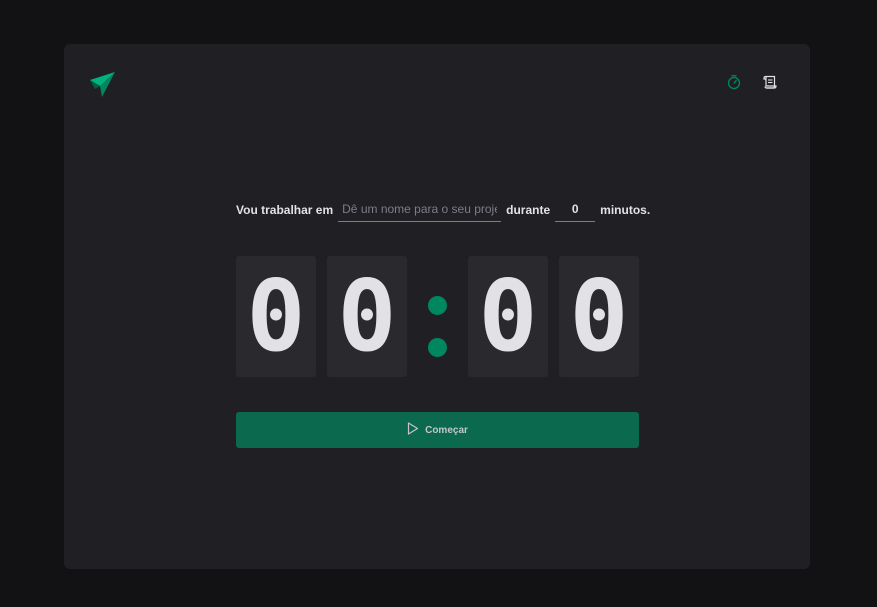  What do you see at coordinates (625, 210) in the screenshot?
I see `minutes-label: minutos.` at bounding box center [625, 210].